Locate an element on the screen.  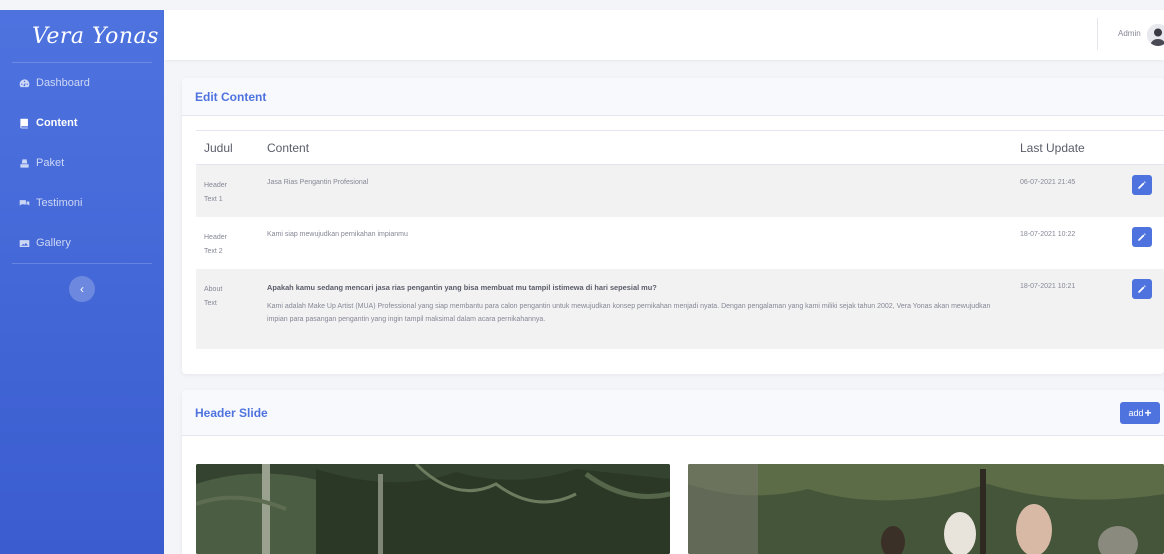
cell-judul: About Text is located at coordinates (227, 308).